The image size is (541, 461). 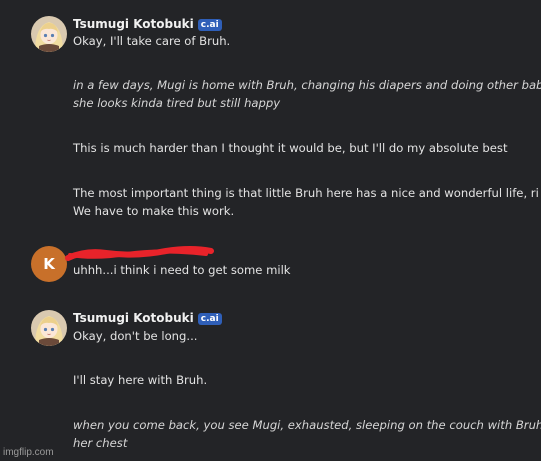 I want to click on user-avatar: K, so click(x=49, y=264).